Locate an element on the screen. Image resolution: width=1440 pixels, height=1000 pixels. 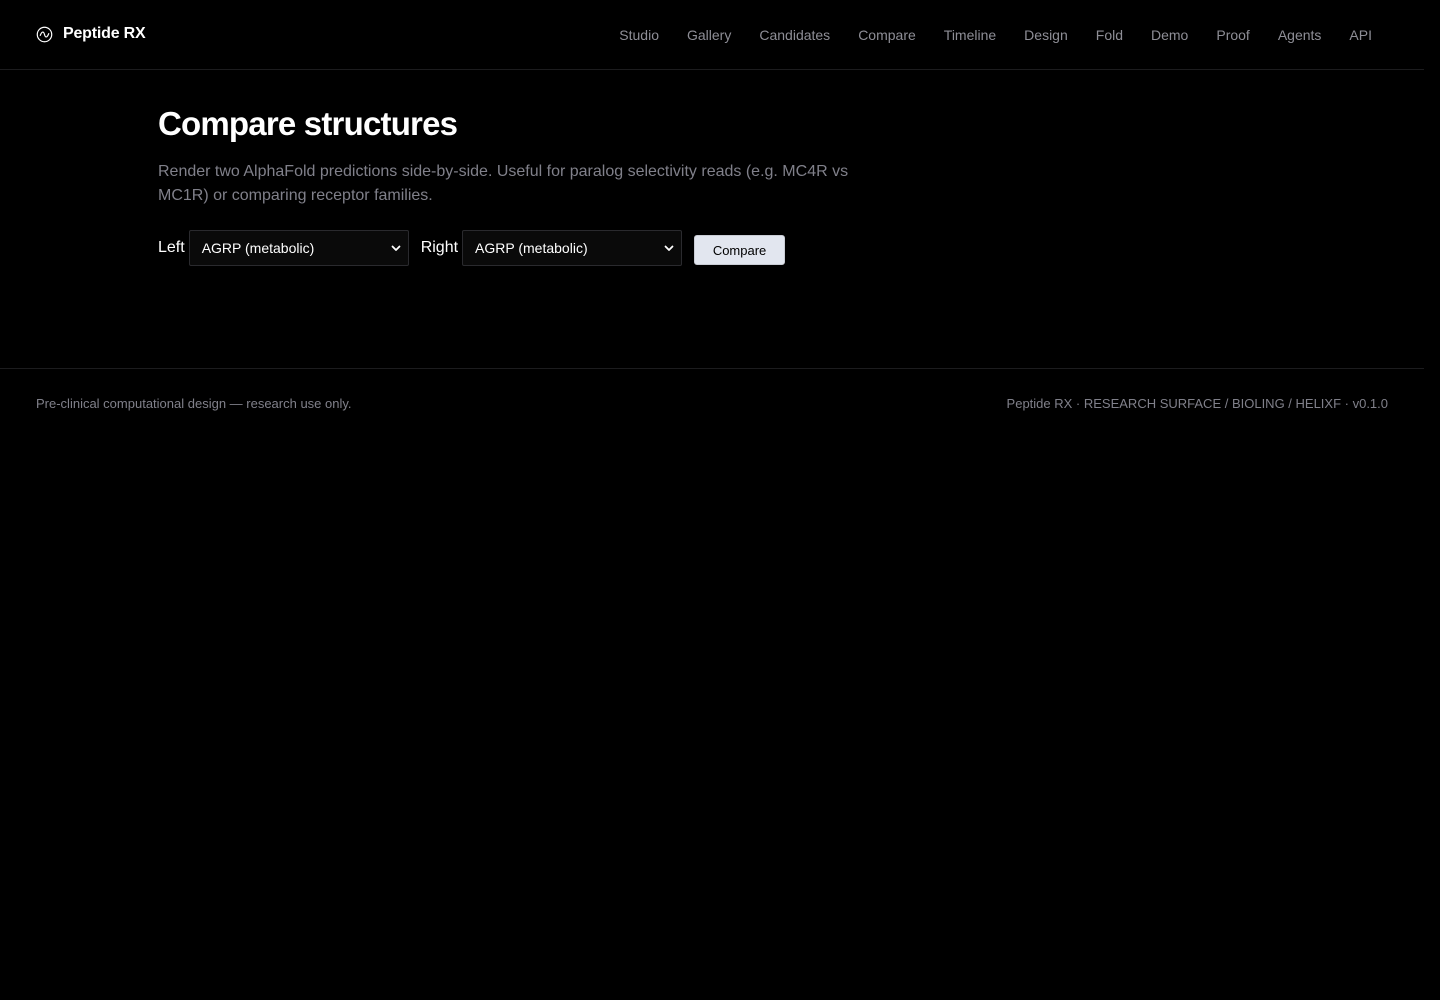
nav-fold: Fold is located at coordinates (1109, 35).